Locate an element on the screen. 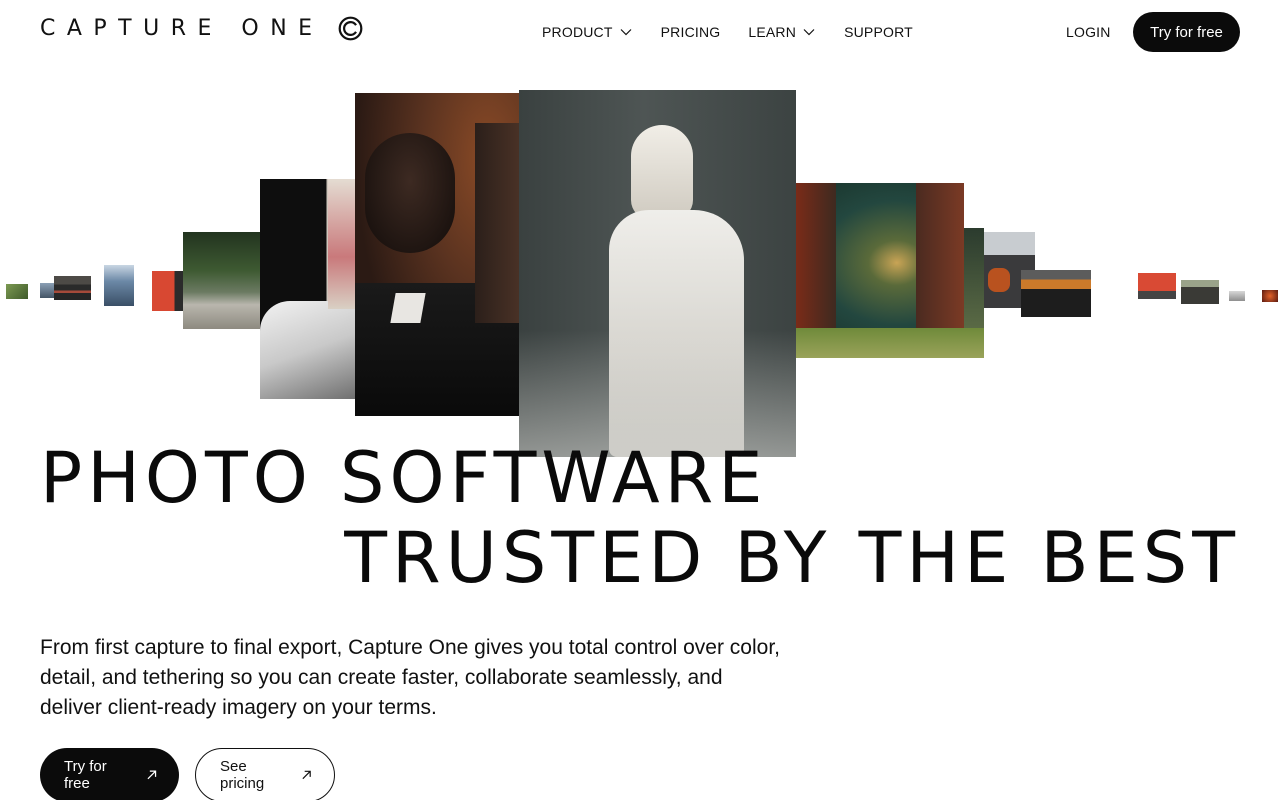 The height and width of the screenshot is (800, 1280). nav-item-label: LEARN is located at coordinates (772, 32).